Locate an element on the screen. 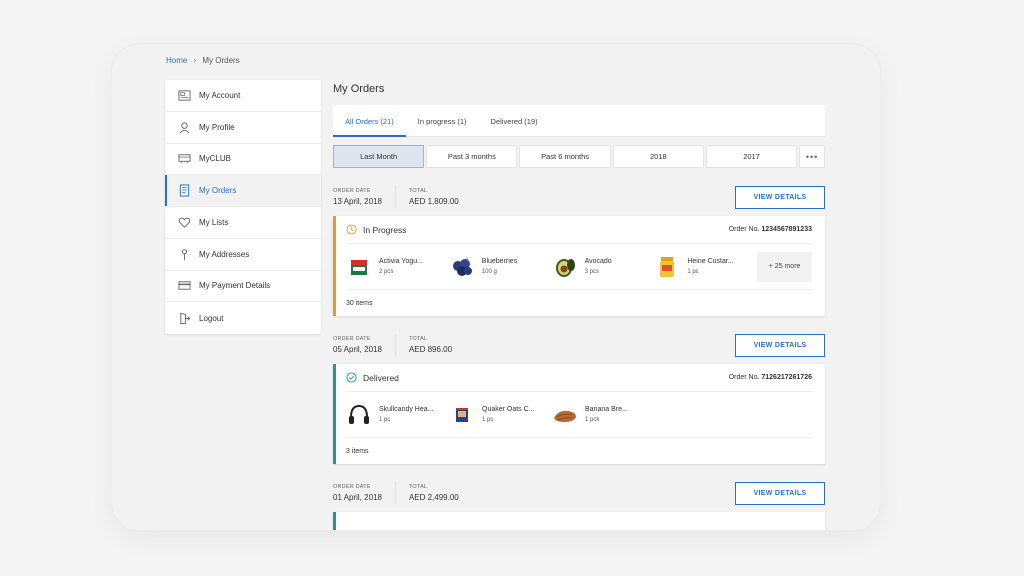 This screenshot has width=1024, height=576. headphones-product-icon is located at coordinates (359, 415).